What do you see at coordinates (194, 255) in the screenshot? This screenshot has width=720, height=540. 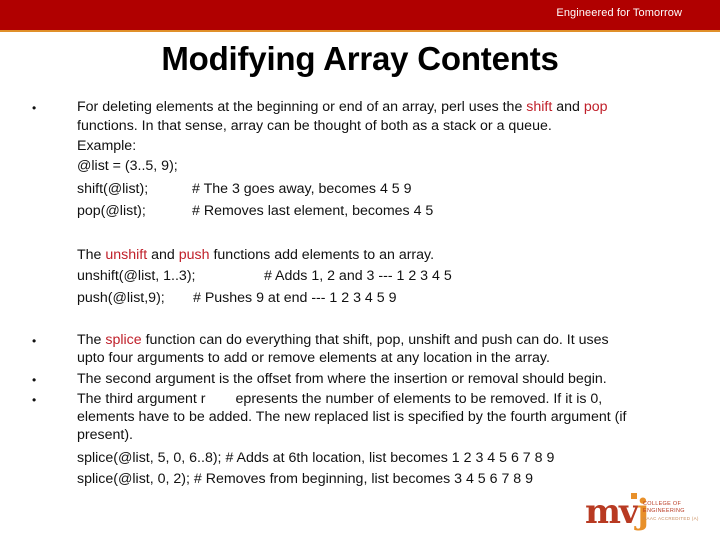 I see `keyword-push: push` at bounding box center [194, 255].